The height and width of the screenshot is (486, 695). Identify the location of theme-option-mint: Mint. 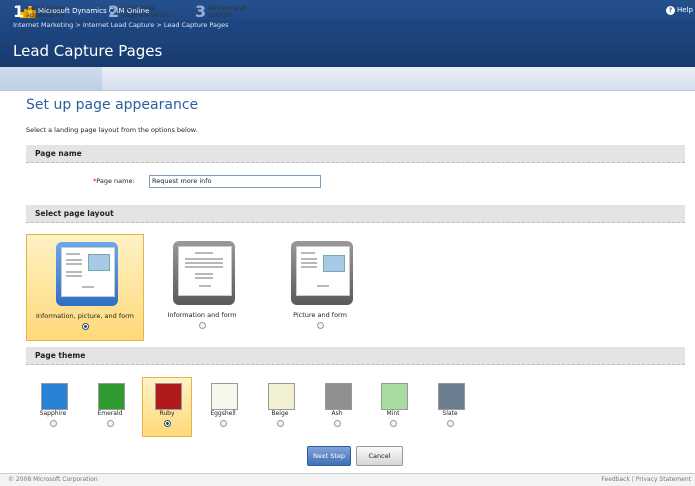
(393, 407).